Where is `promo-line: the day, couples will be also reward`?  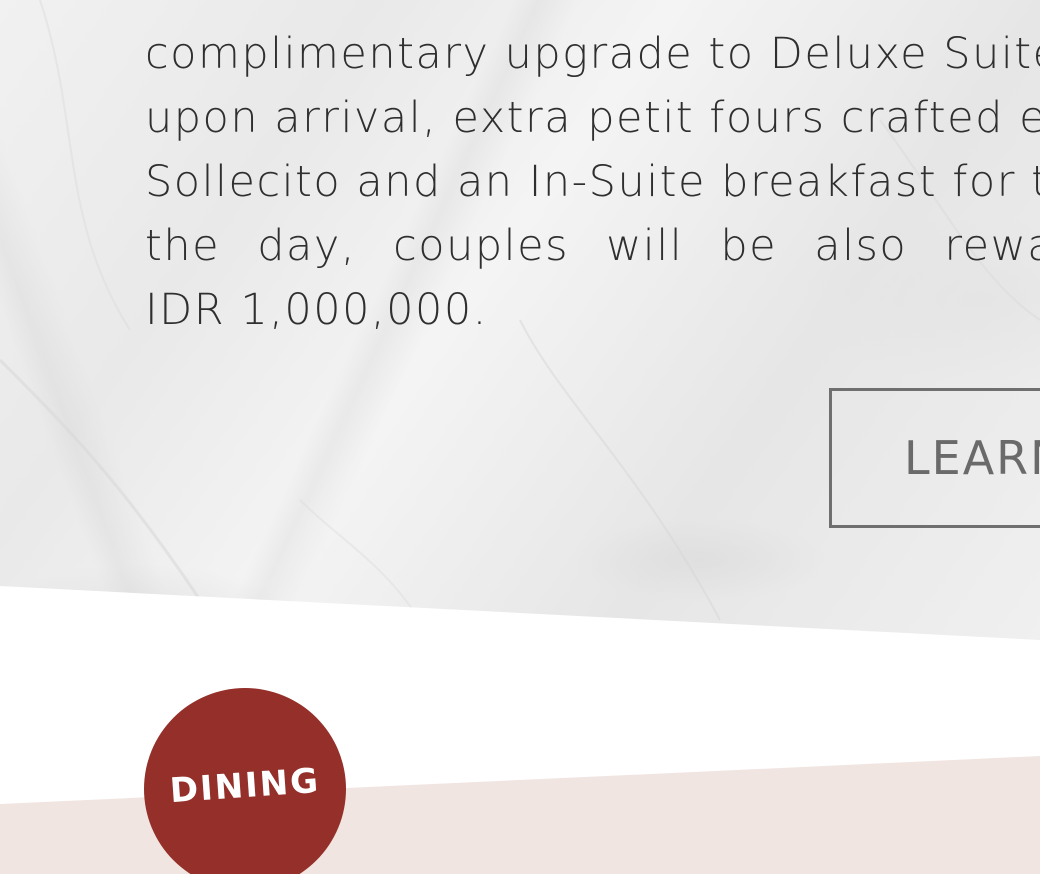
promo-line: the day, couples will be also reward is located at coordinates (592, 246).